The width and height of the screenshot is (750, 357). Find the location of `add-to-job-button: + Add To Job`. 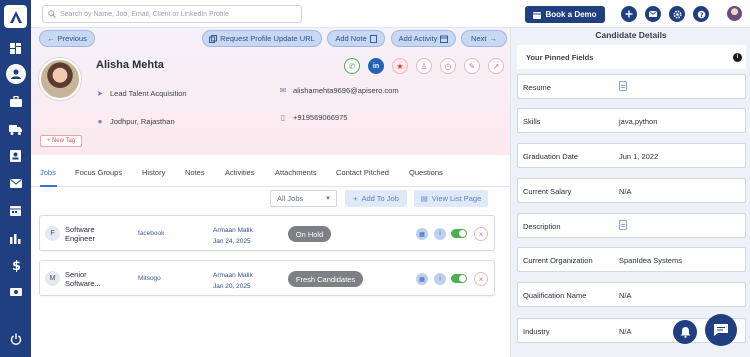

add-to-job-button: + Add To Job is located at coordinates (376, 198).